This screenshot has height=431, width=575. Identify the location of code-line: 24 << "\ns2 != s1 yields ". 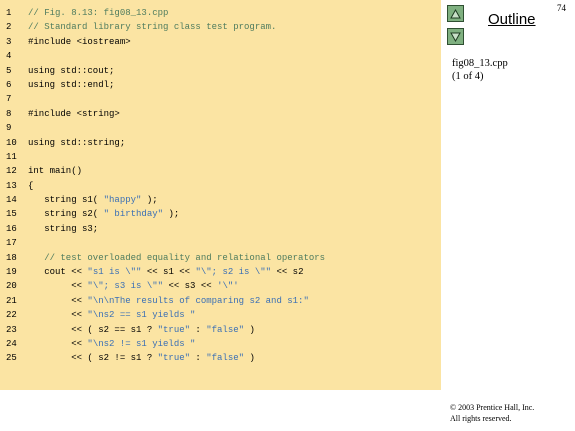
(220, 344).